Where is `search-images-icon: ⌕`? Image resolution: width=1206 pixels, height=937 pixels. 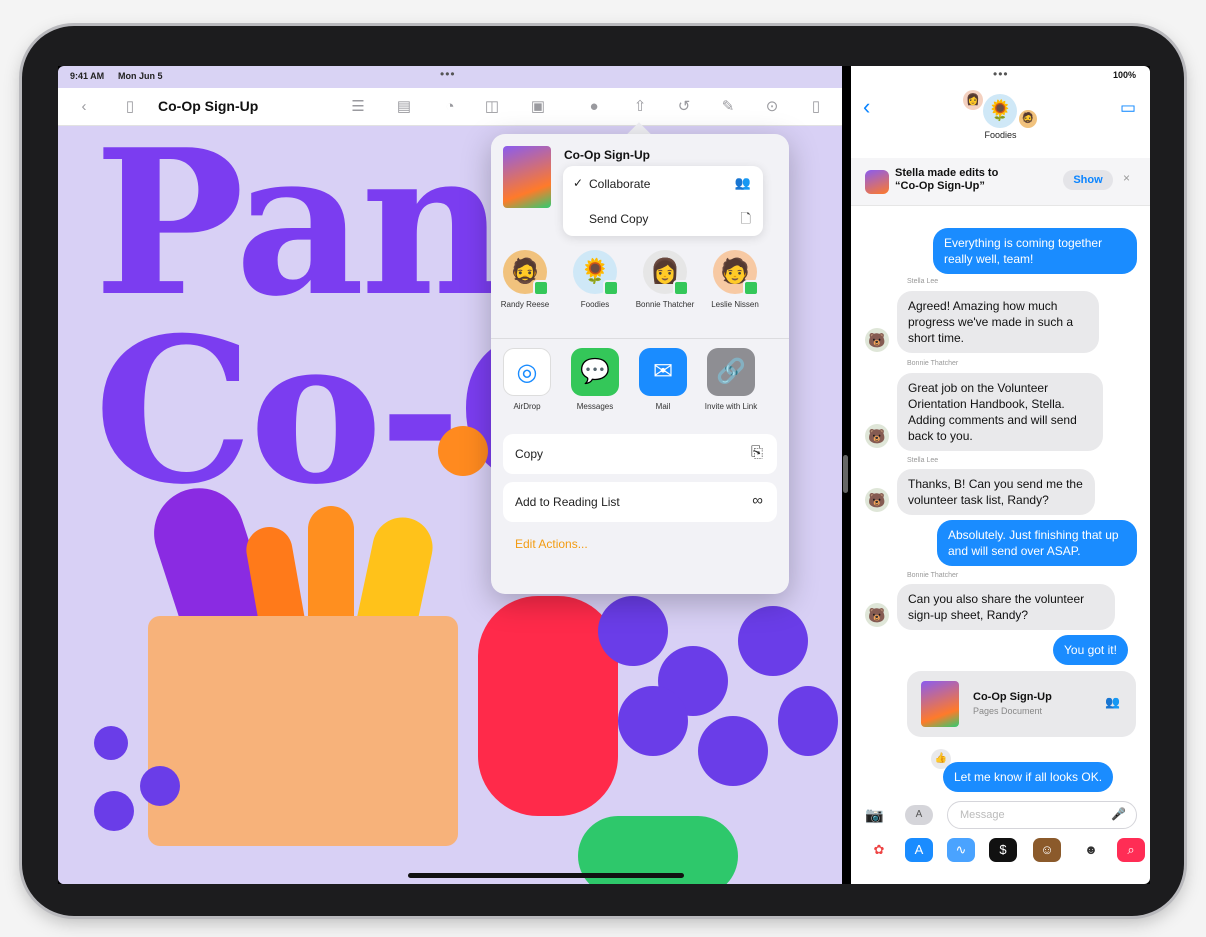 search-images-icon: ⌕ is located at coordinates (1131, 850).